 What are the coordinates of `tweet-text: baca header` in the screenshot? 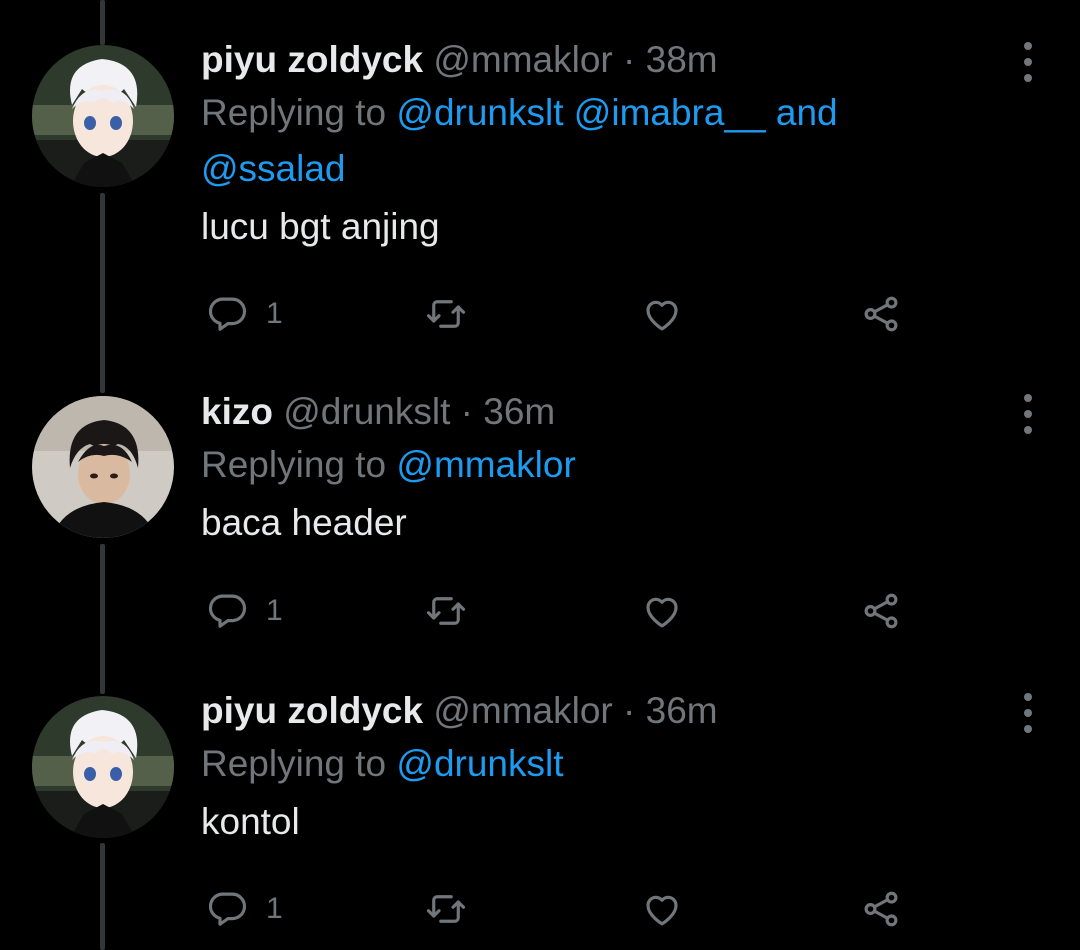 It's located at (304, 522).